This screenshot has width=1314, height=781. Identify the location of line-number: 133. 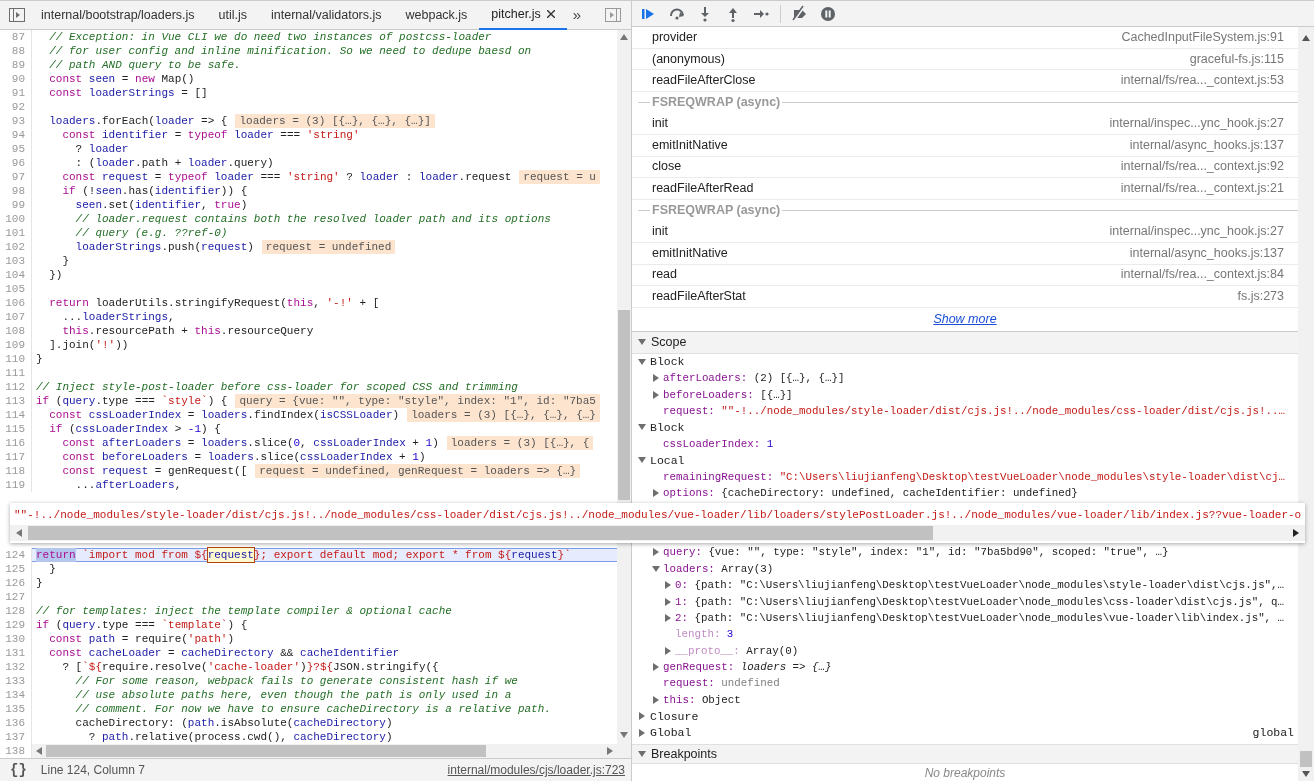
(16, 681).